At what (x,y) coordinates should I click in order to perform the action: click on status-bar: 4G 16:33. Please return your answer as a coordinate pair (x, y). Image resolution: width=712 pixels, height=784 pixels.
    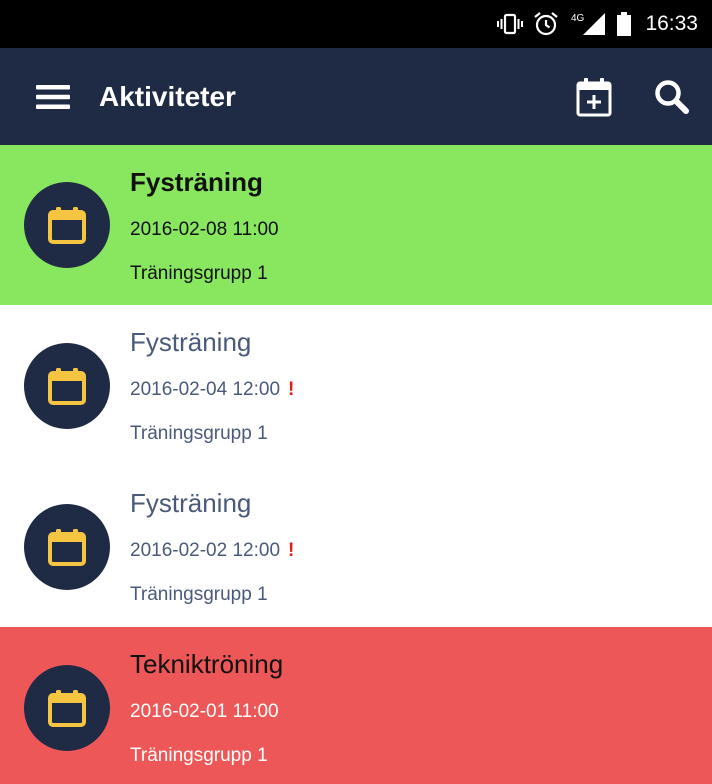
    Looking at the image, I should click on (356, 24).